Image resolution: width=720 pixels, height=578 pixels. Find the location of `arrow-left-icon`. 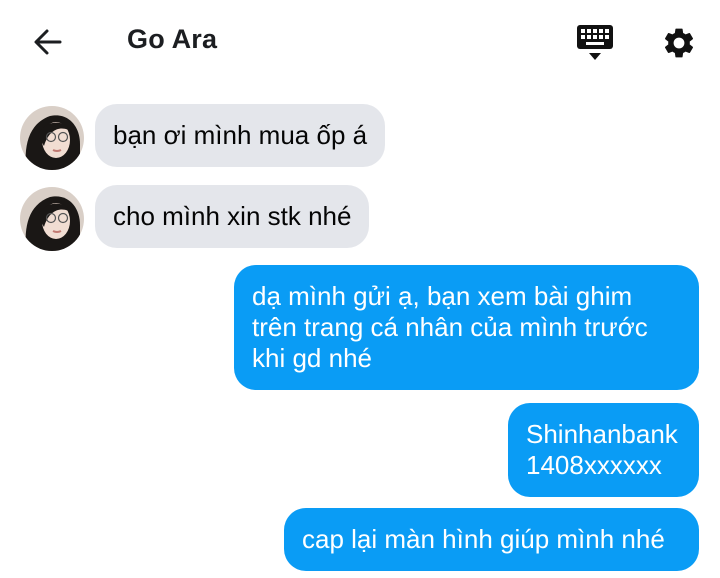

arrow-left-icon is located at coordinates (48, 42).